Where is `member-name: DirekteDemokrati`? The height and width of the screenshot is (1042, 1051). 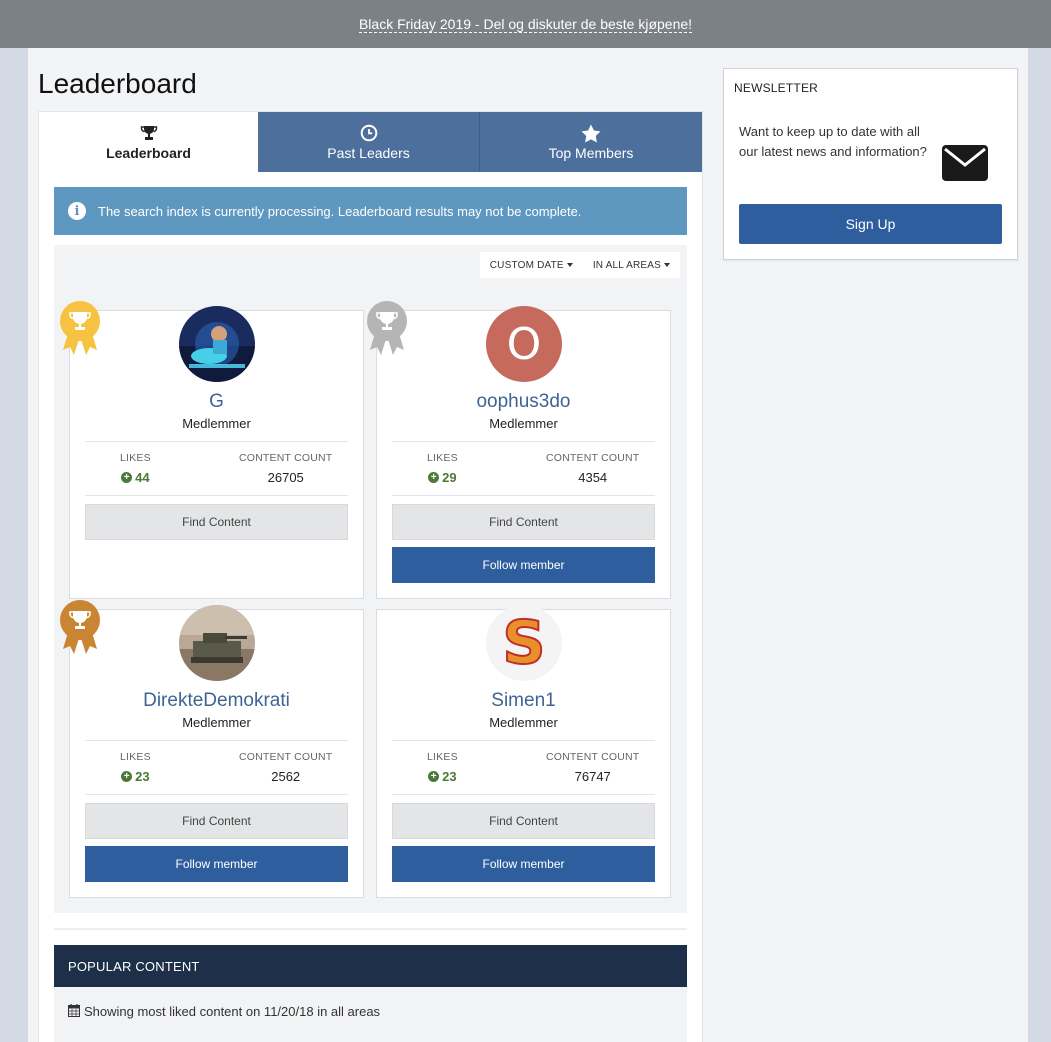
member-name: DirekteDemokrati is located at coordinates (216, 701).